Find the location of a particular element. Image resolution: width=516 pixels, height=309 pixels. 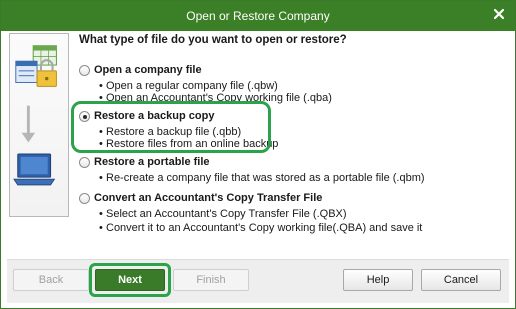

option-bullet: Open a regular company file (.qbw) is located at coordinates (188, 86).